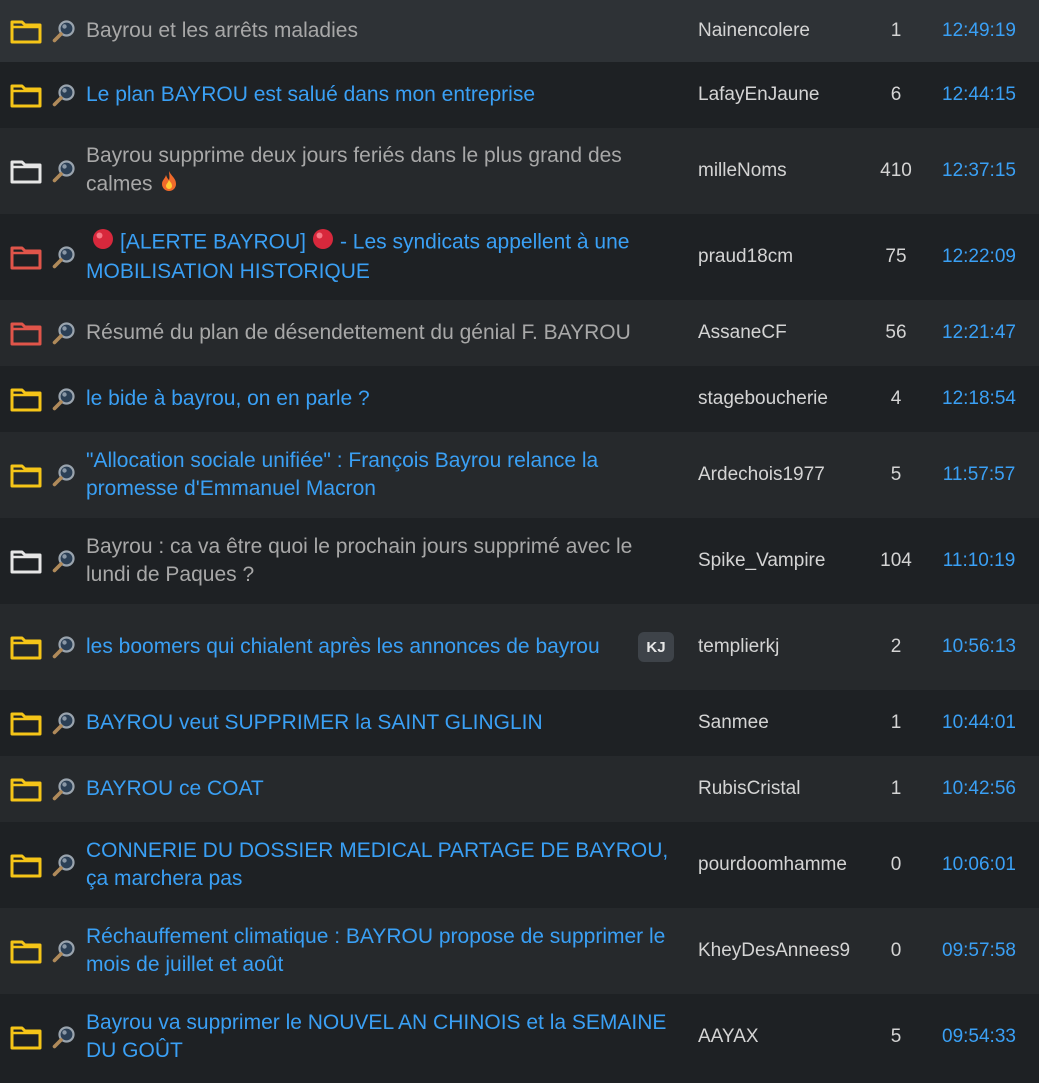 This screenshot has height=1083, width=1039. What do you see at coordinates (979, 1037) in the screenshot?
I see `last-message-time: 09:54:33` at bounding box center [979, 1037].